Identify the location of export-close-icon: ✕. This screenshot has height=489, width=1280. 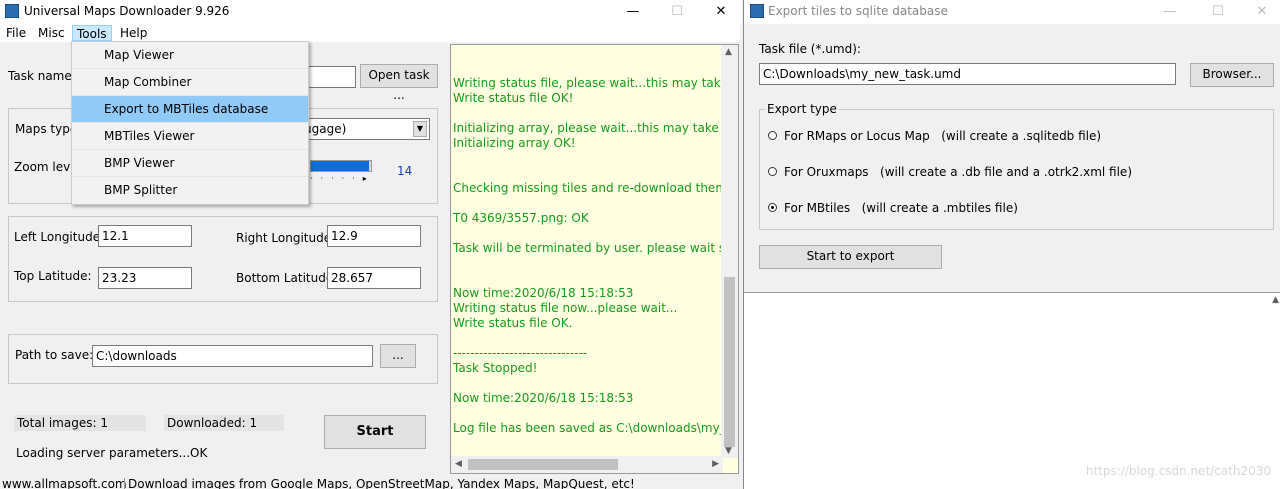
(1260, 12).